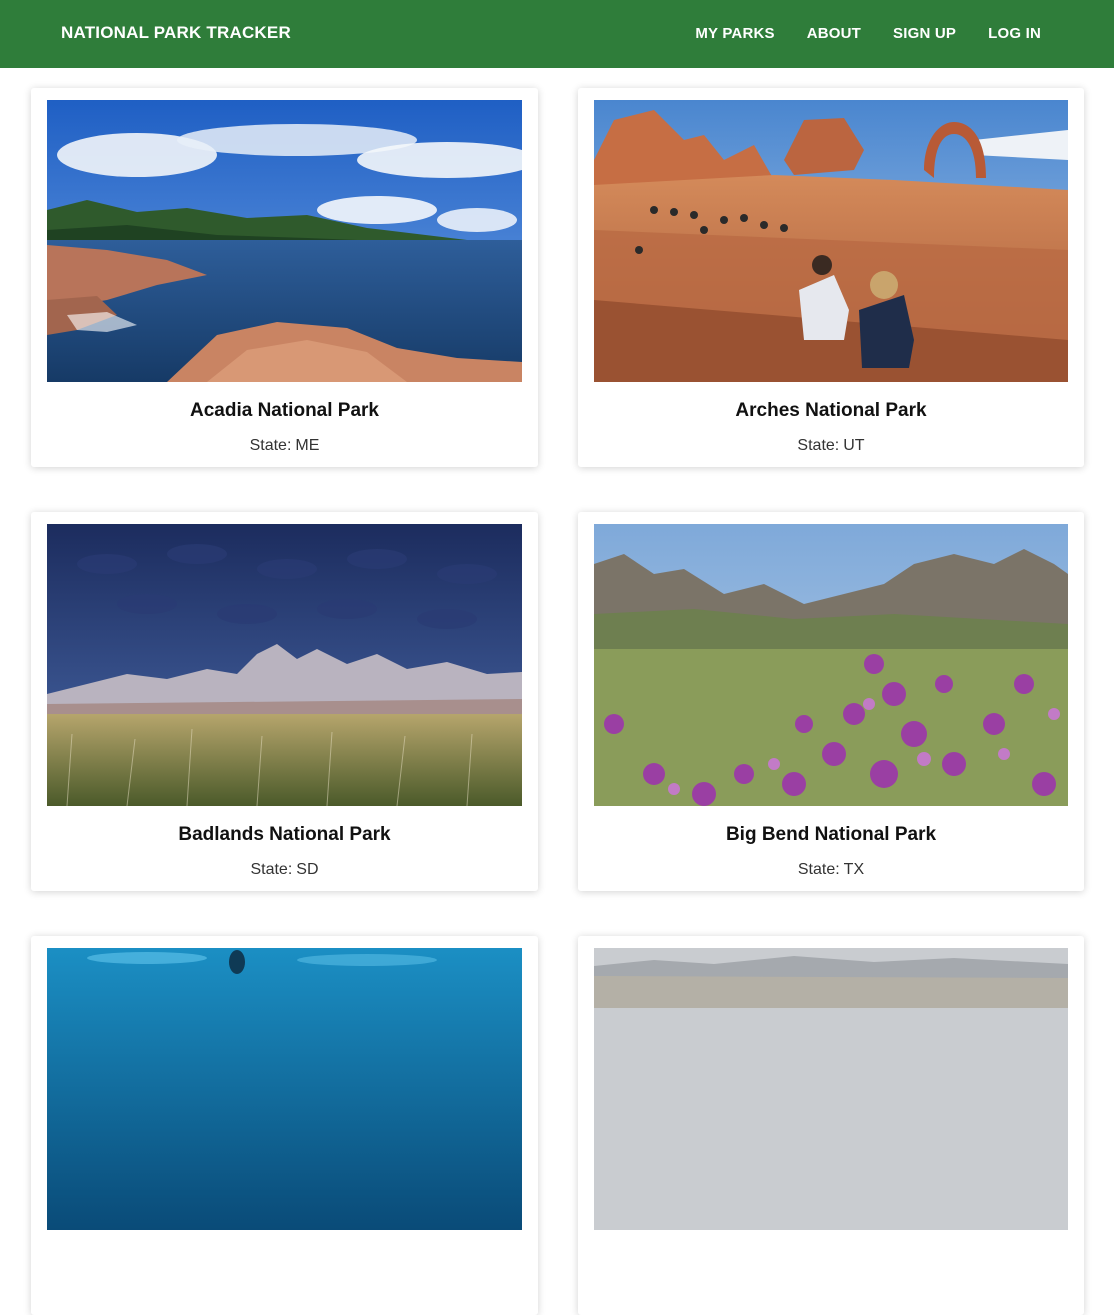 The image size is (1114, 1315). I want to click on nav-my-parks: MY PARKS, so click(734, 33).